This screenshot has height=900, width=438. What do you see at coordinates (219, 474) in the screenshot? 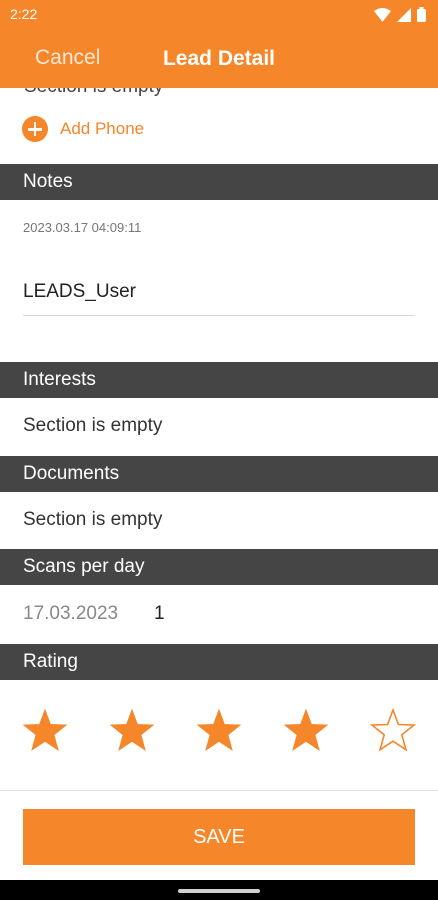
I see `documents-section-header: Documents` at bounding box center [219, 474].